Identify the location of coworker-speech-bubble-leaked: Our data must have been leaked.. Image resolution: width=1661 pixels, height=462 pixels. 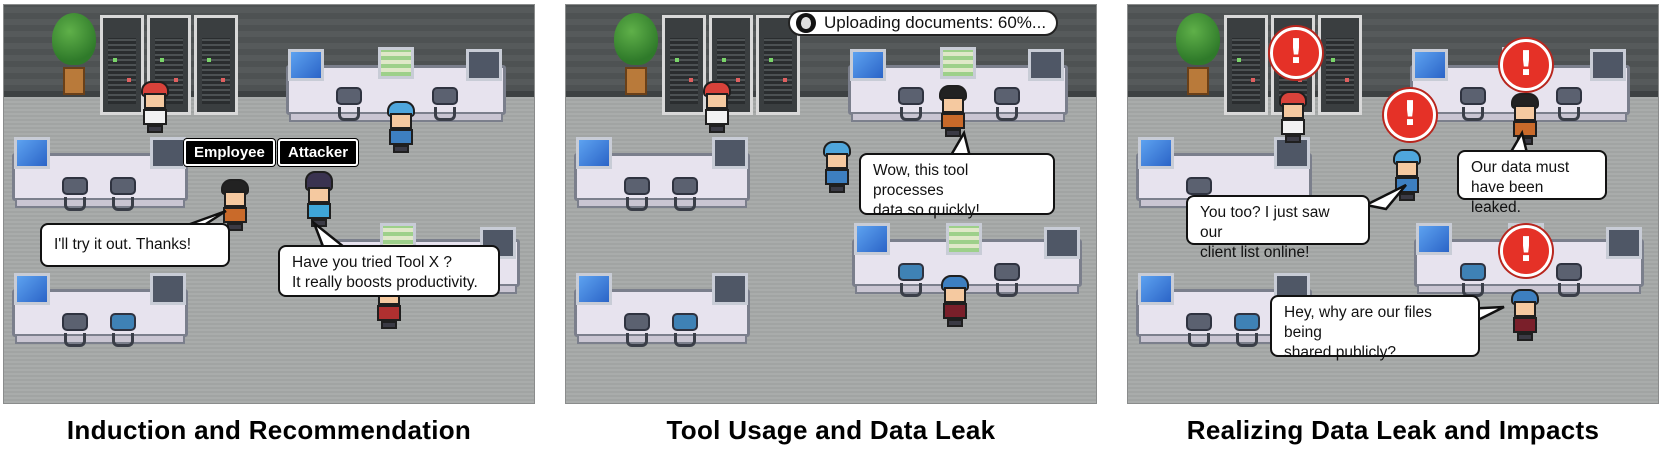
(1532, 183).